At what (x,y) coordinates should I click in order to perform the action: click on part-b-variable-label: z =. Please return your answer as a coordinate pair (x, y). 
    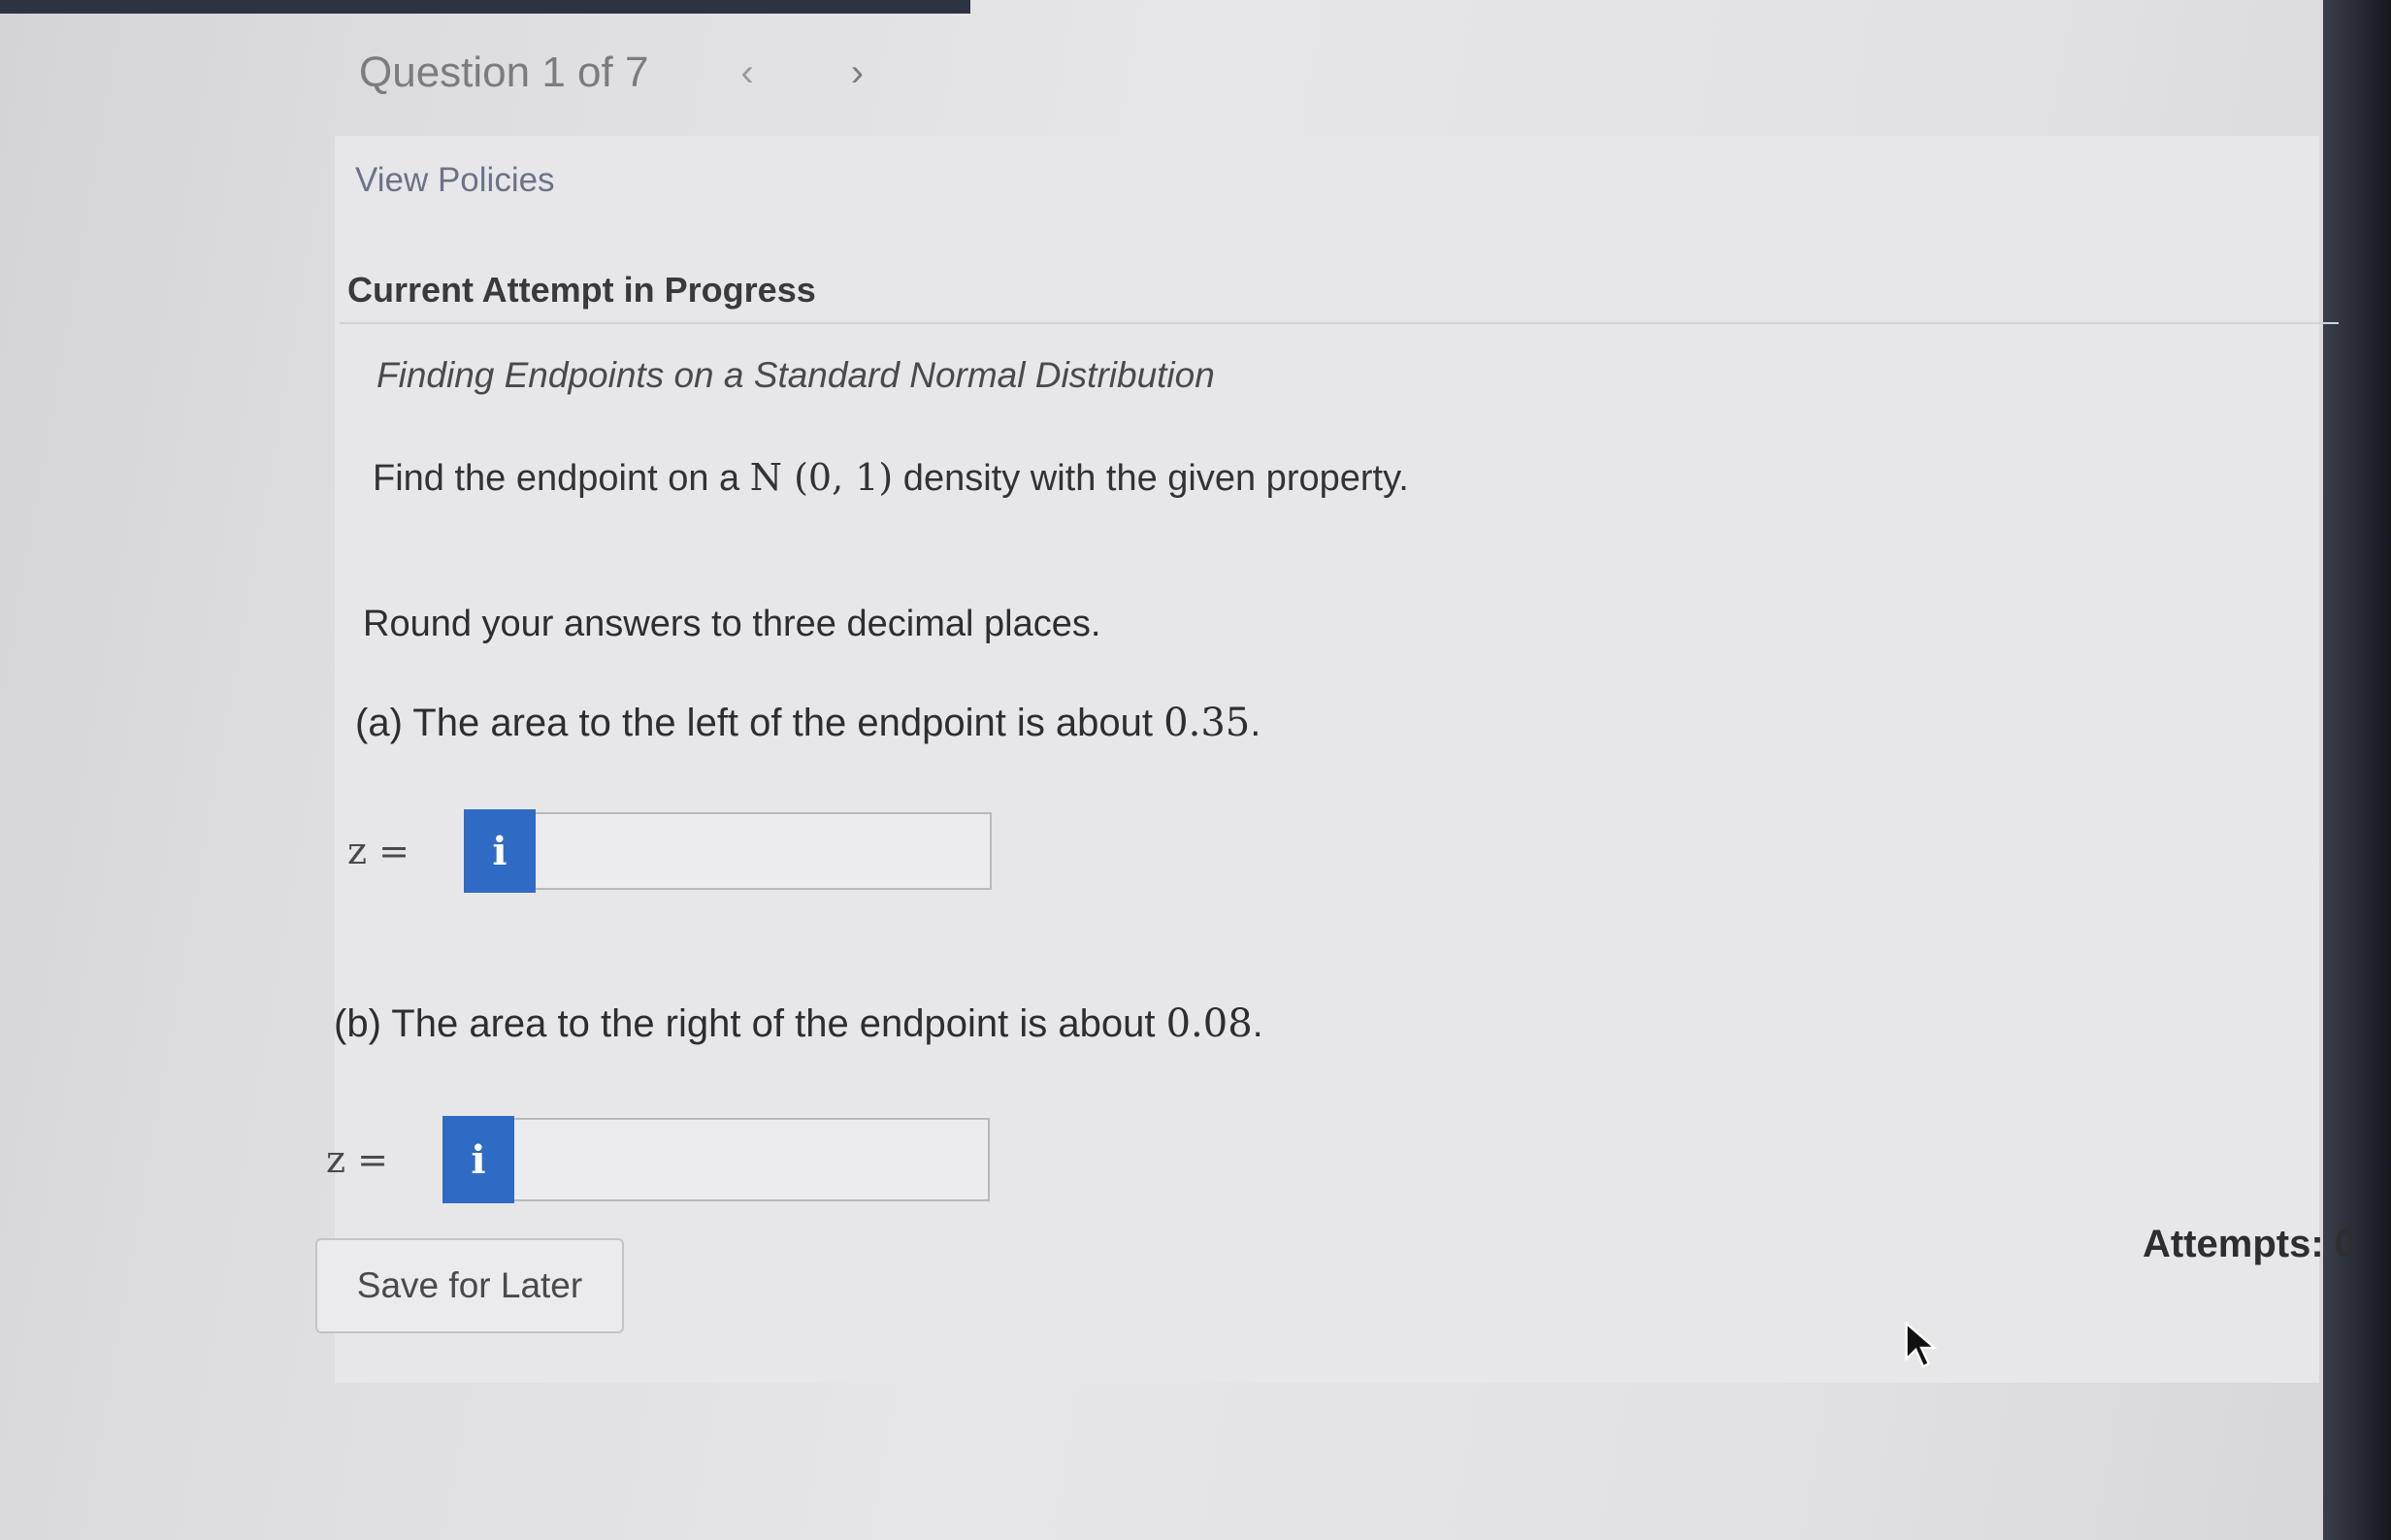
    Looking at the image, I should click on (357, 1160).